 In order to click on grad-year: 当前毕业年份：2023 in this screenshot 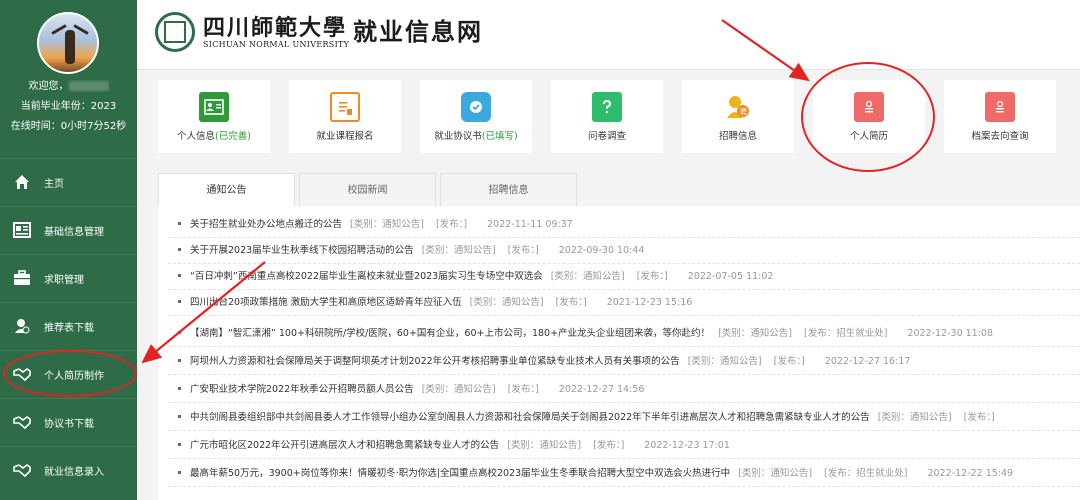, I will do `click(68, 106)`.